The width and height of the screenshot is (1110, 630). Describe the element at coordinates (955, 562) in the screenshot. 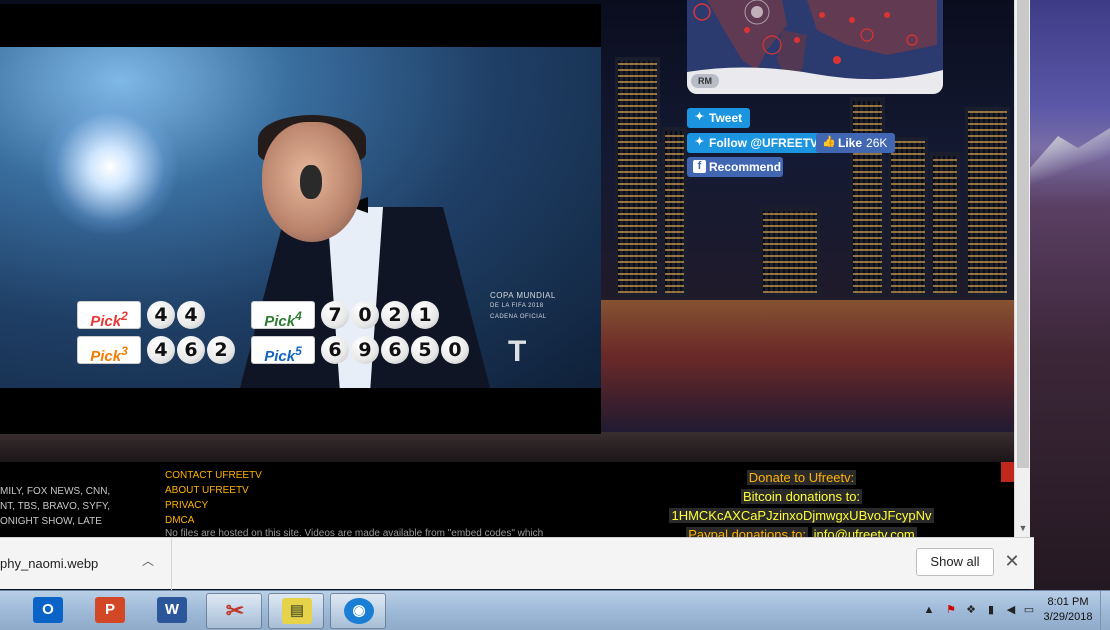

I see `show-all-button: Show all` at that location.